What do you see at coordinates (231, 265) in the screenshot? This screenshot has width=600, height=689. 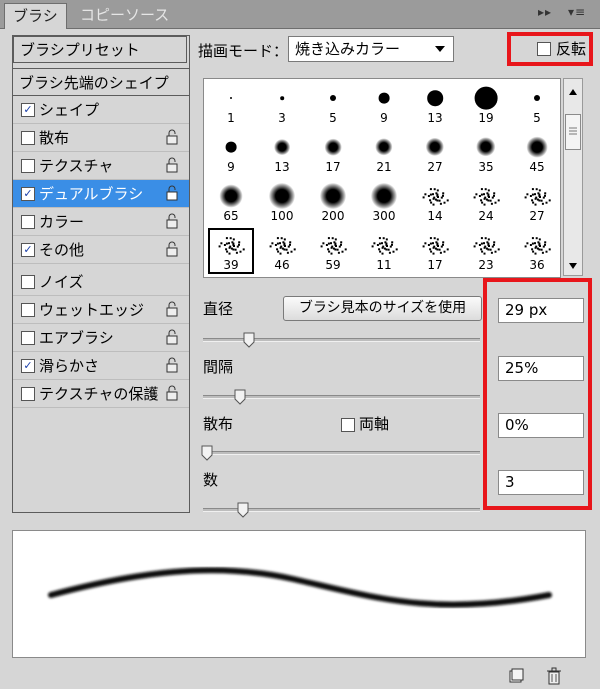 I see `tip-size-label: 39` at bounding box center [231, 265].